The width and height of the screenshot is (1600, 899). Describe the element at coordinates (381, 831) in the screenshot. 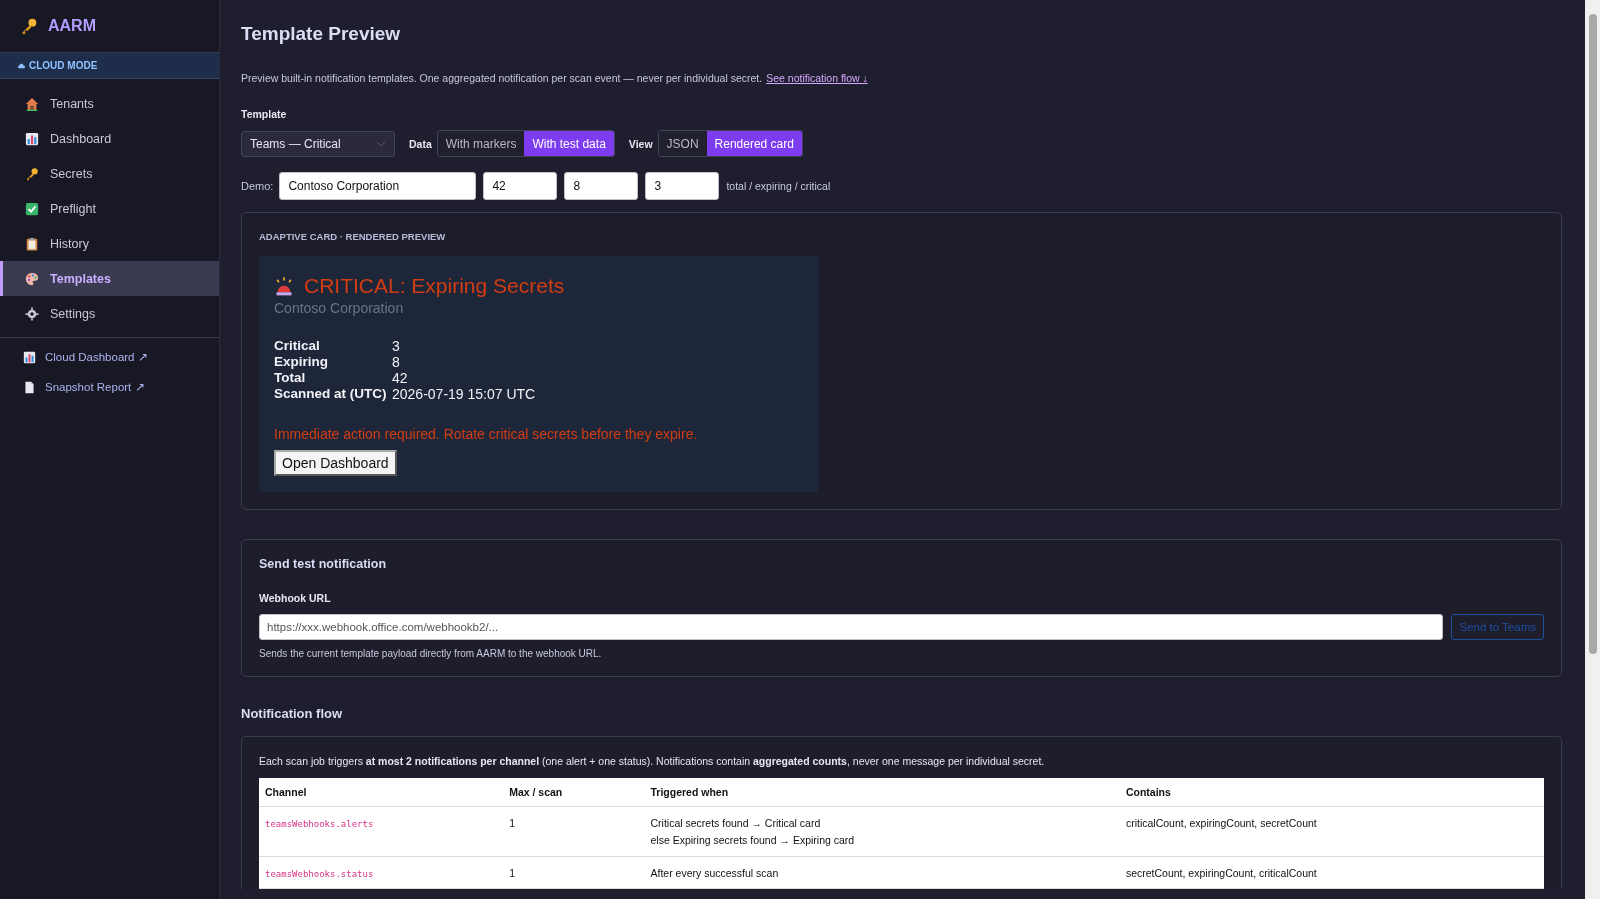

I see `table-cell: teamsWebhooks.alerts` at that location.